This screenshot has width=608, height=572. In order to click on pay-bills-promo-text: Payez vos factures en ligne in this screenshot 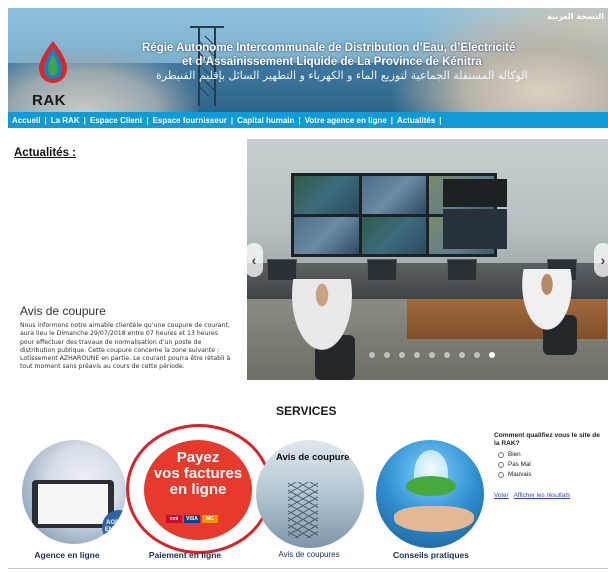, I will do `click(198, 474)`.